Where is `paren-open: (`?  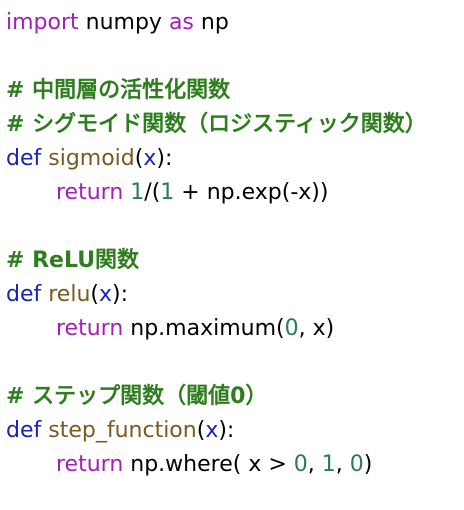 paren-open: ( is located at coordinates (94, 294).